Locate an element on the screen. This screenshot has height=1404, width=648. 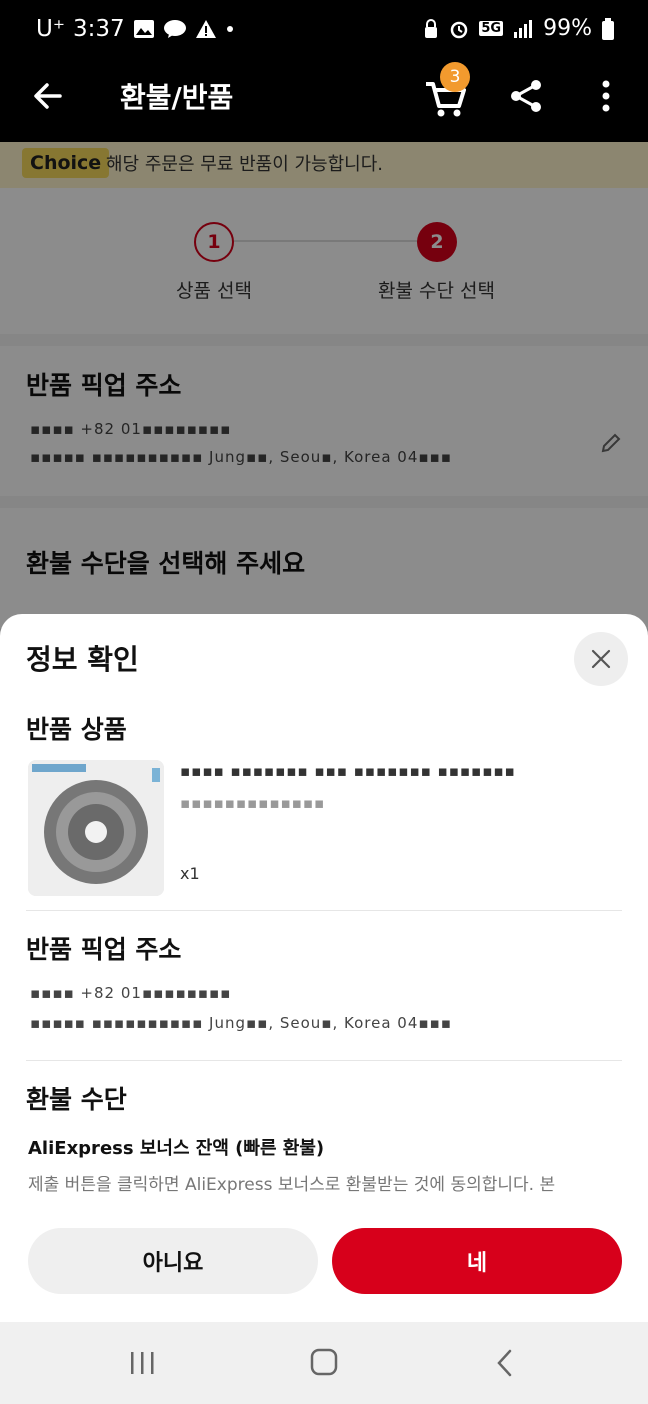
warning-icon is located at coordinates (205, 29).